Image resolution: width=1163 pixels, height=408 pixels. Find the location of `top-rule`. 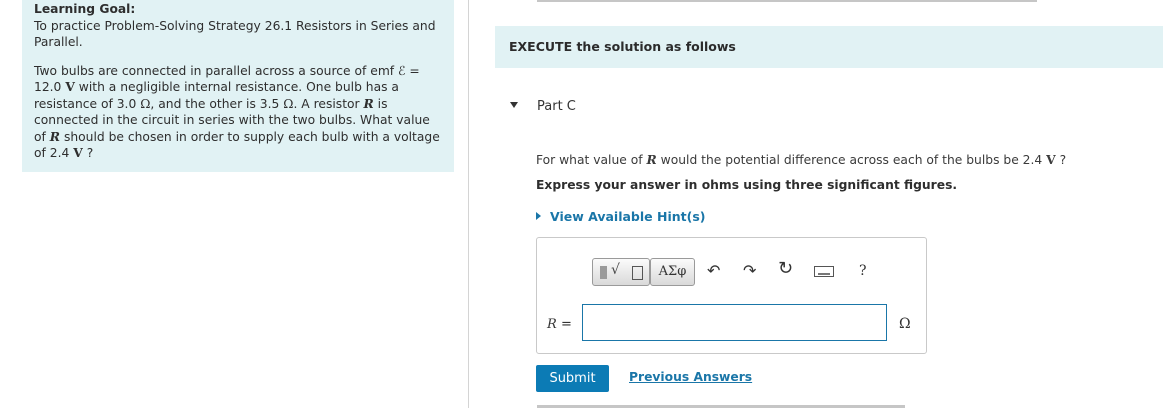

top-rule is located at coordinates (787, 1).